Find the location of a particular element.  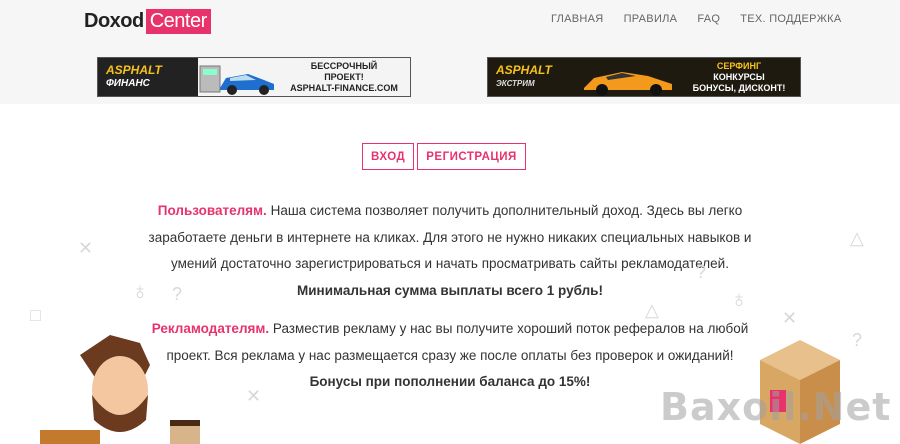

banner-line-2: ПРОЕКТ! is located at coordinates (344, 76).